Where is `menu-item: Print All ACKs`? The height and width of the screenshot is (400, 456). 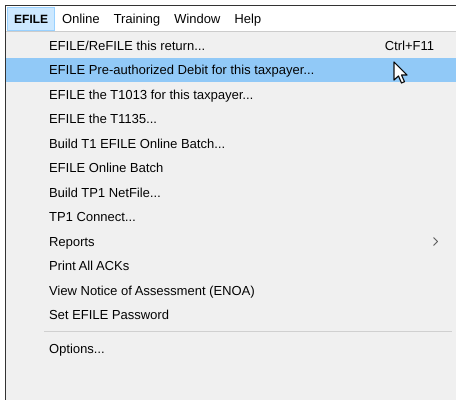 menu-item: Print All ACKs is located at coordinates (231, 266).